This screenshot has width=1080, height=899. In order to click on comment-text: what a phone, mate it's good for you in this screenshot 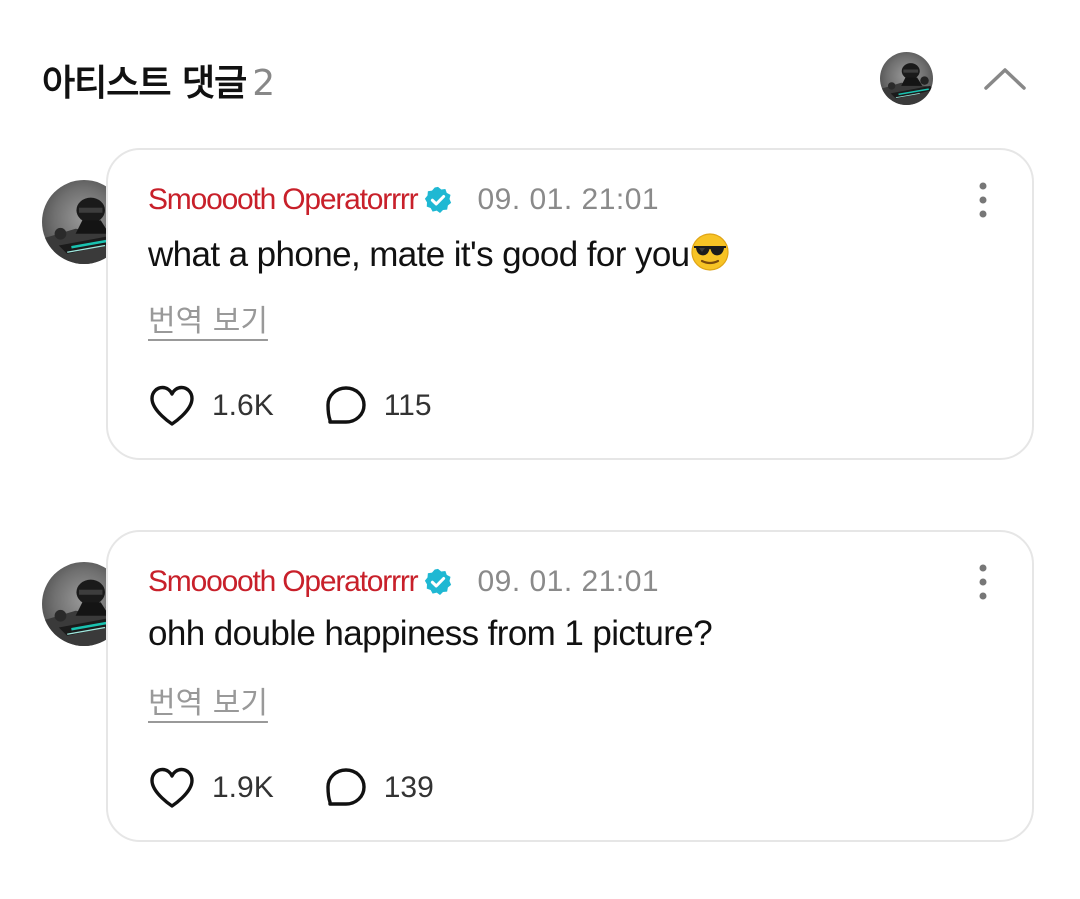, I will do `click(419, 254)`.